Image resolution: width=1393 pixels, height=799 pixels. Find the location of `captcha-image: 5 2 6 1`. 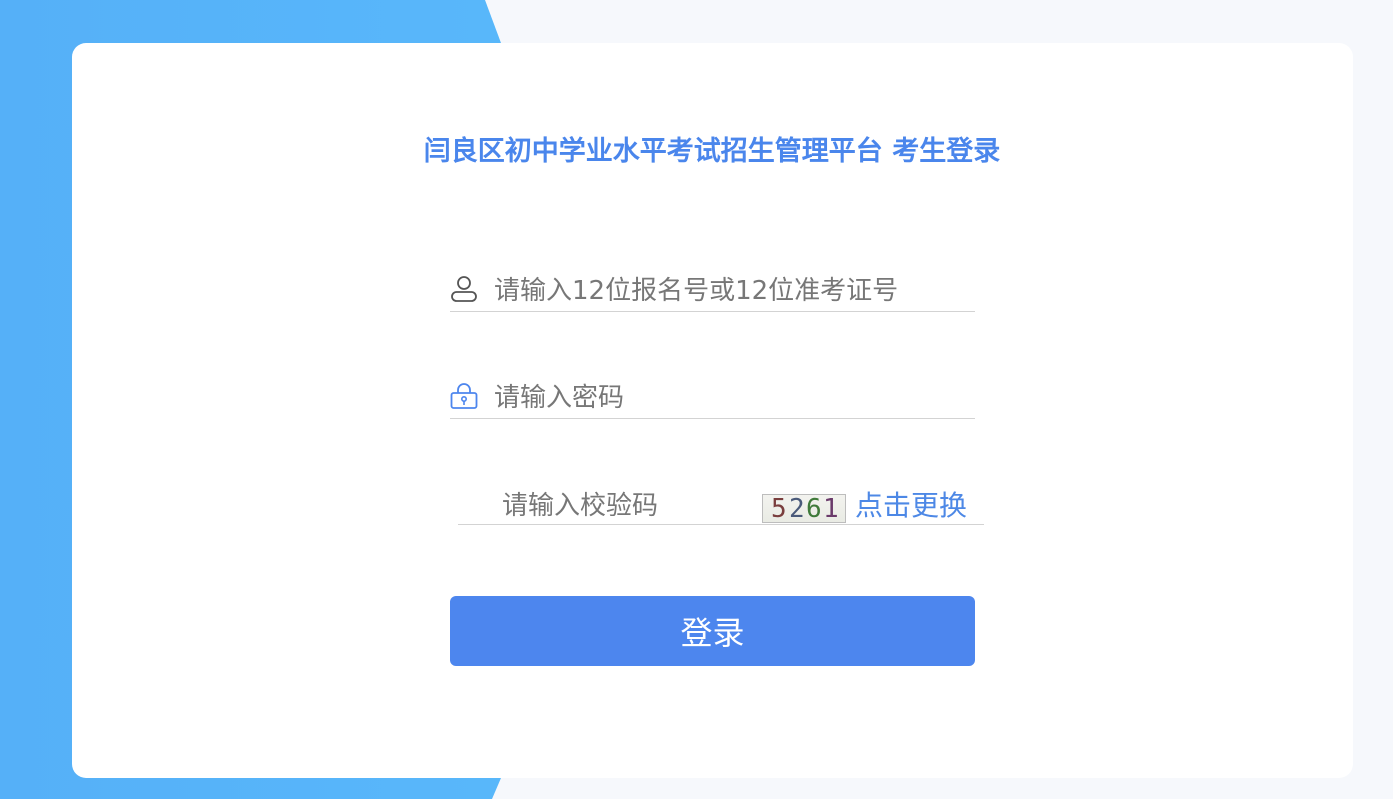

captcha-image: 5 2 6 1 is located at coordinates (804, 508).